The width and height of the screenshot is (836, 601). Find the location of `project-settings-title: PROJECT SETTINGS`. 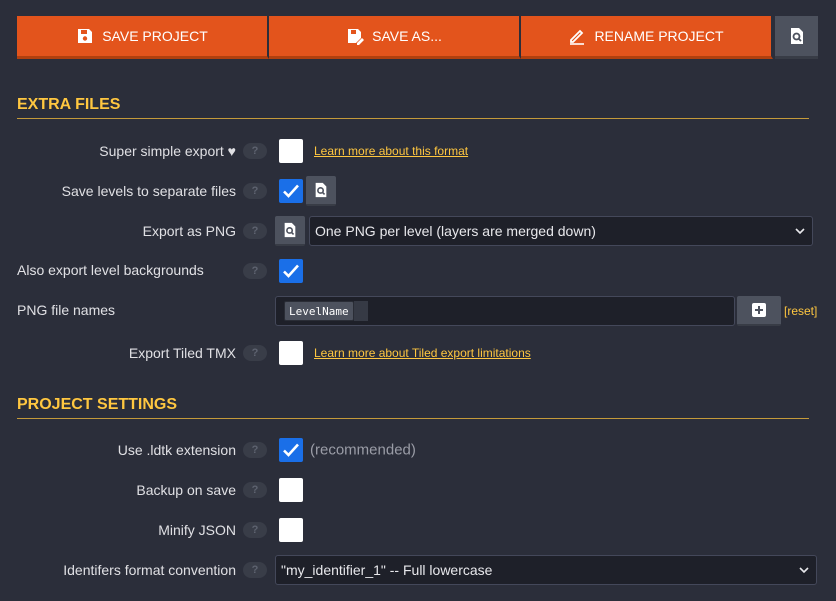

project-settings-title: PROJECT SETTINGS is located at coordinates (413, 407).